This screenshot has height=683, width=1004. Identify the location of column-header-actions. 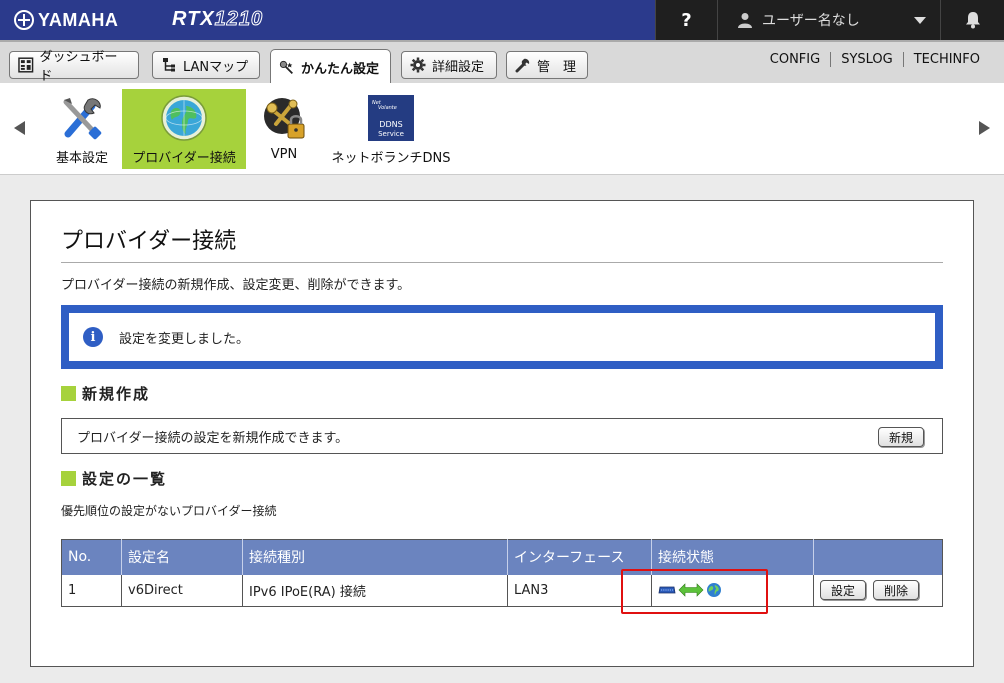
(878, 557).